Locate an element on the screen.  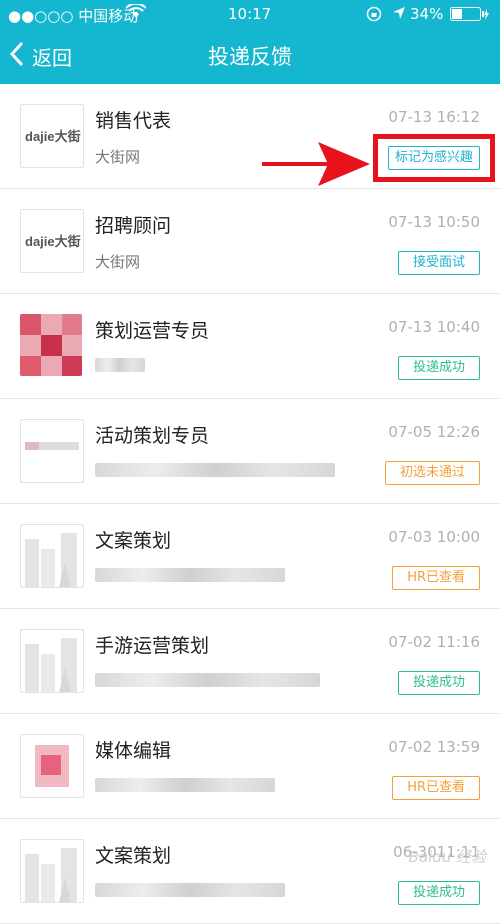
annotation-highlight-box is located at coordinates (434, 158).